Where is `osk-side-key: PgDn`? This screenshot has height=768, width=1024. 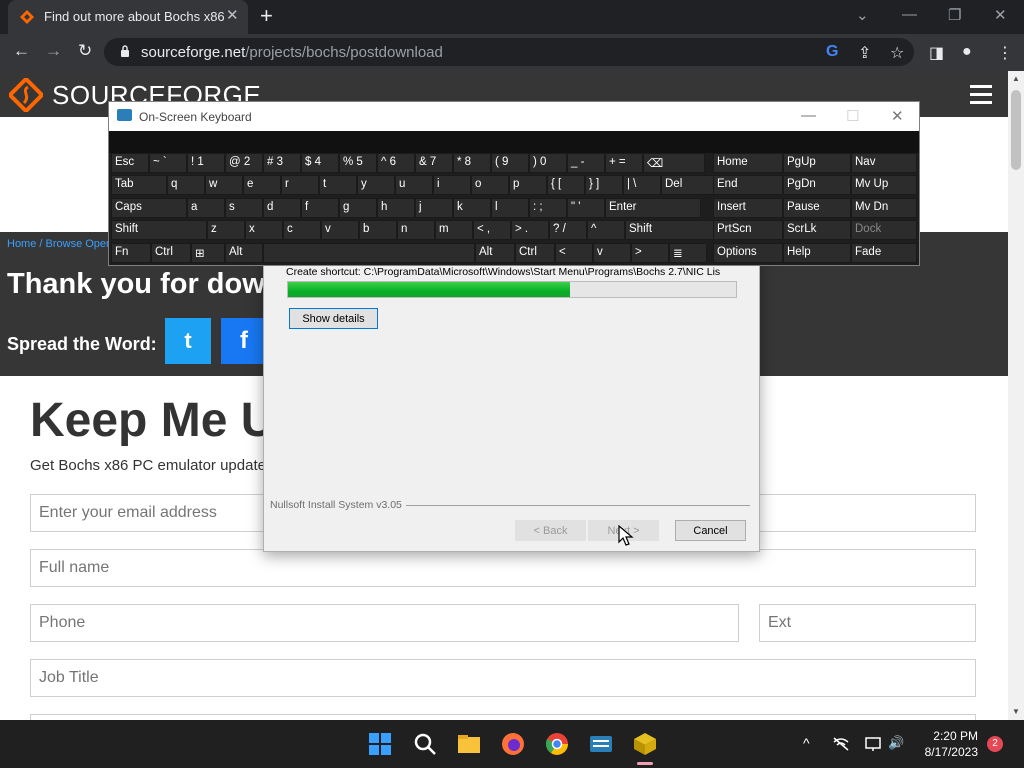 osk-side-key: PgDn is located at coordinates (817, 185).